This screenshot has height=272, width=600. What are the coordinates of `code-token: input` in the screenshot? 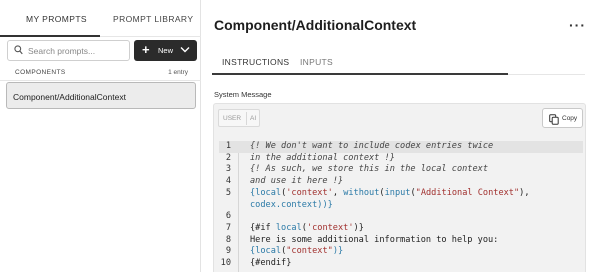 It's located at (397, 192).